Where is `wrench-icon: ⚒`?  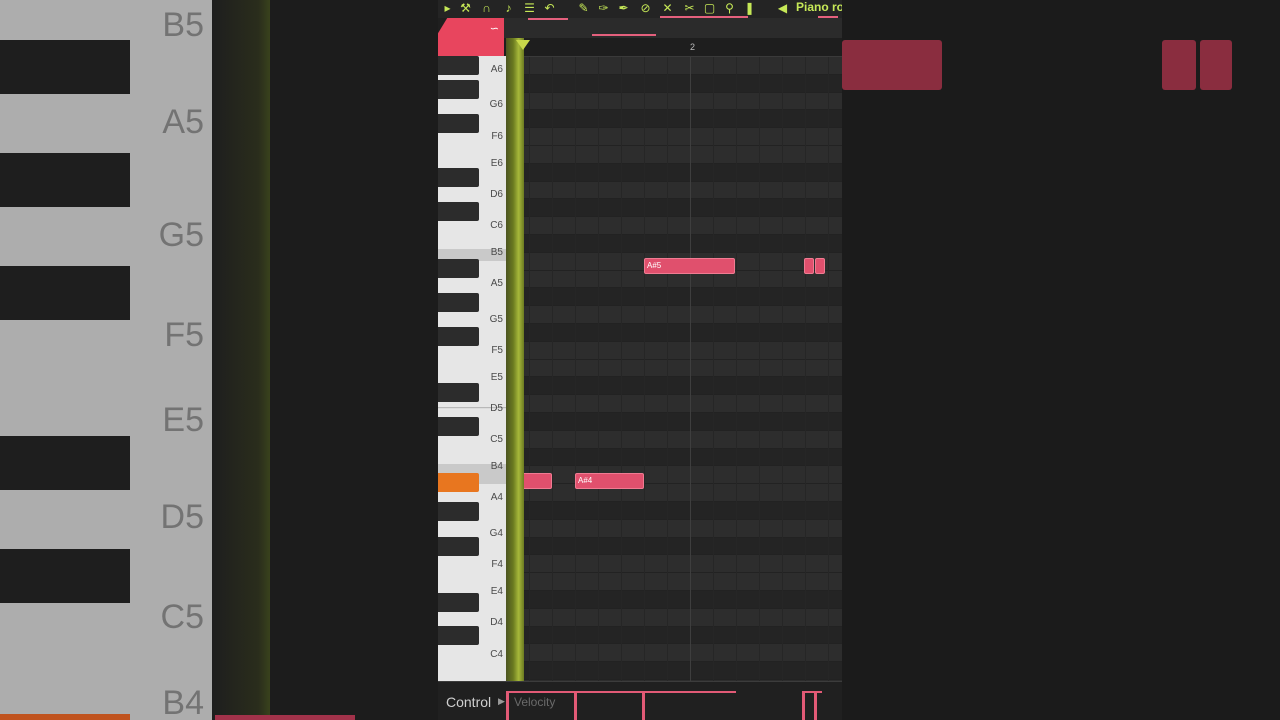
wrench-icon: ⚒ is located at coordinates (465, 8).